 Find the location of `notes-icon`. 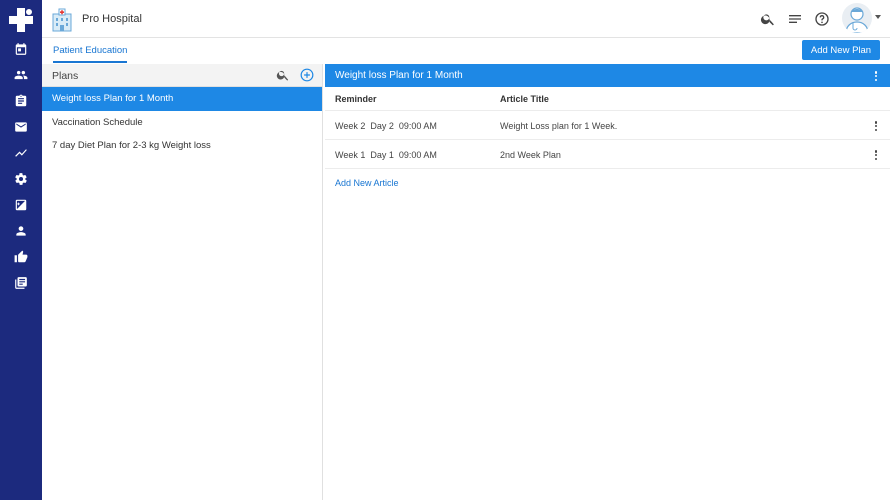

notes-icon is located at coordinates (795, 19).